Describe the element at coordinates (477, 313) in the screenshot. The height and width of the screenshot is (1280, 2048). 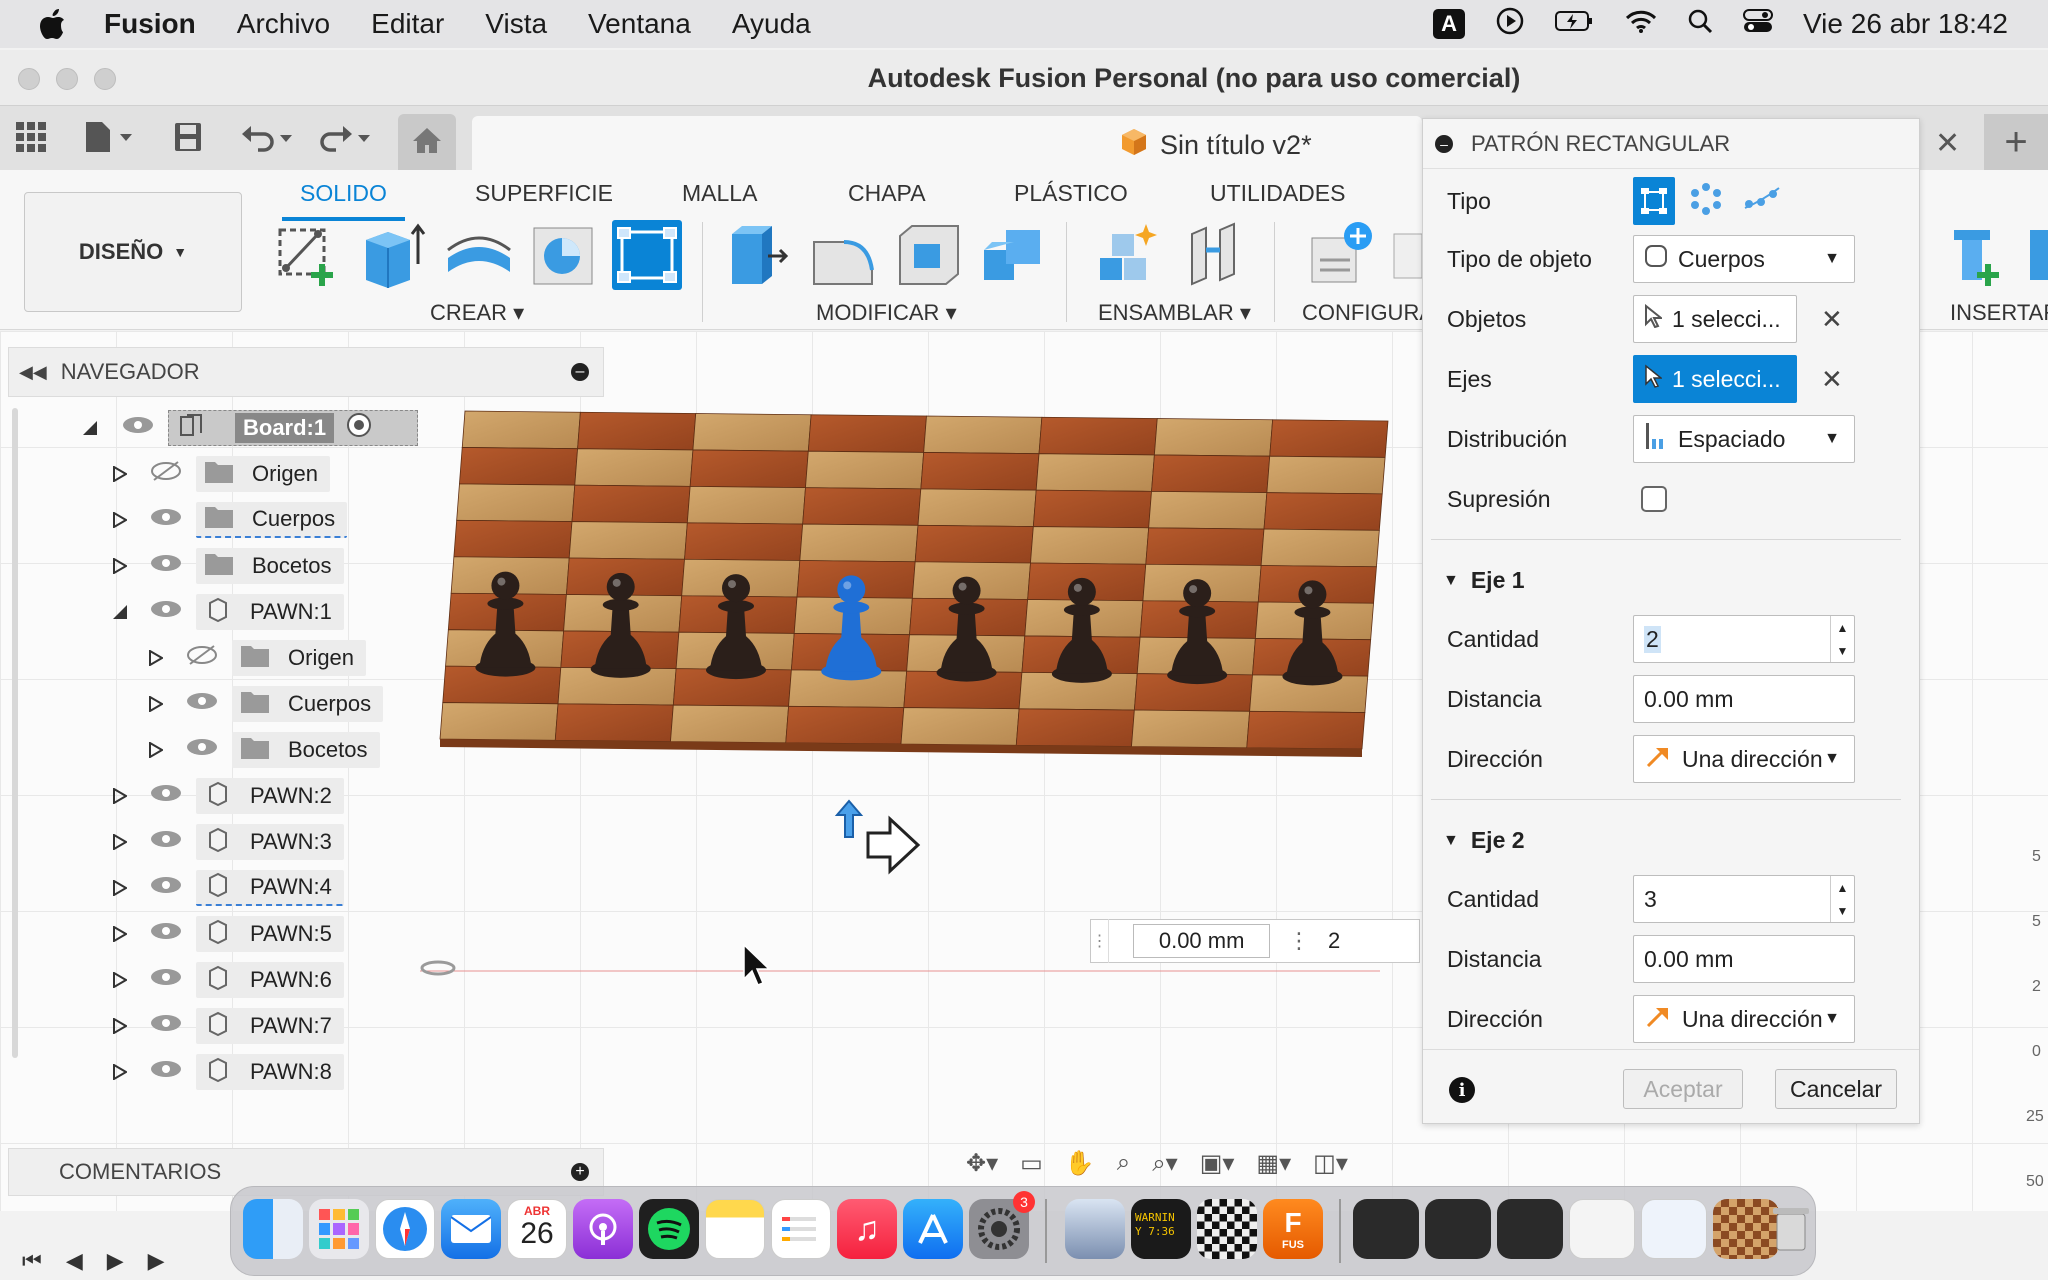
I see `group-crear: CREAR ▾` at that location.